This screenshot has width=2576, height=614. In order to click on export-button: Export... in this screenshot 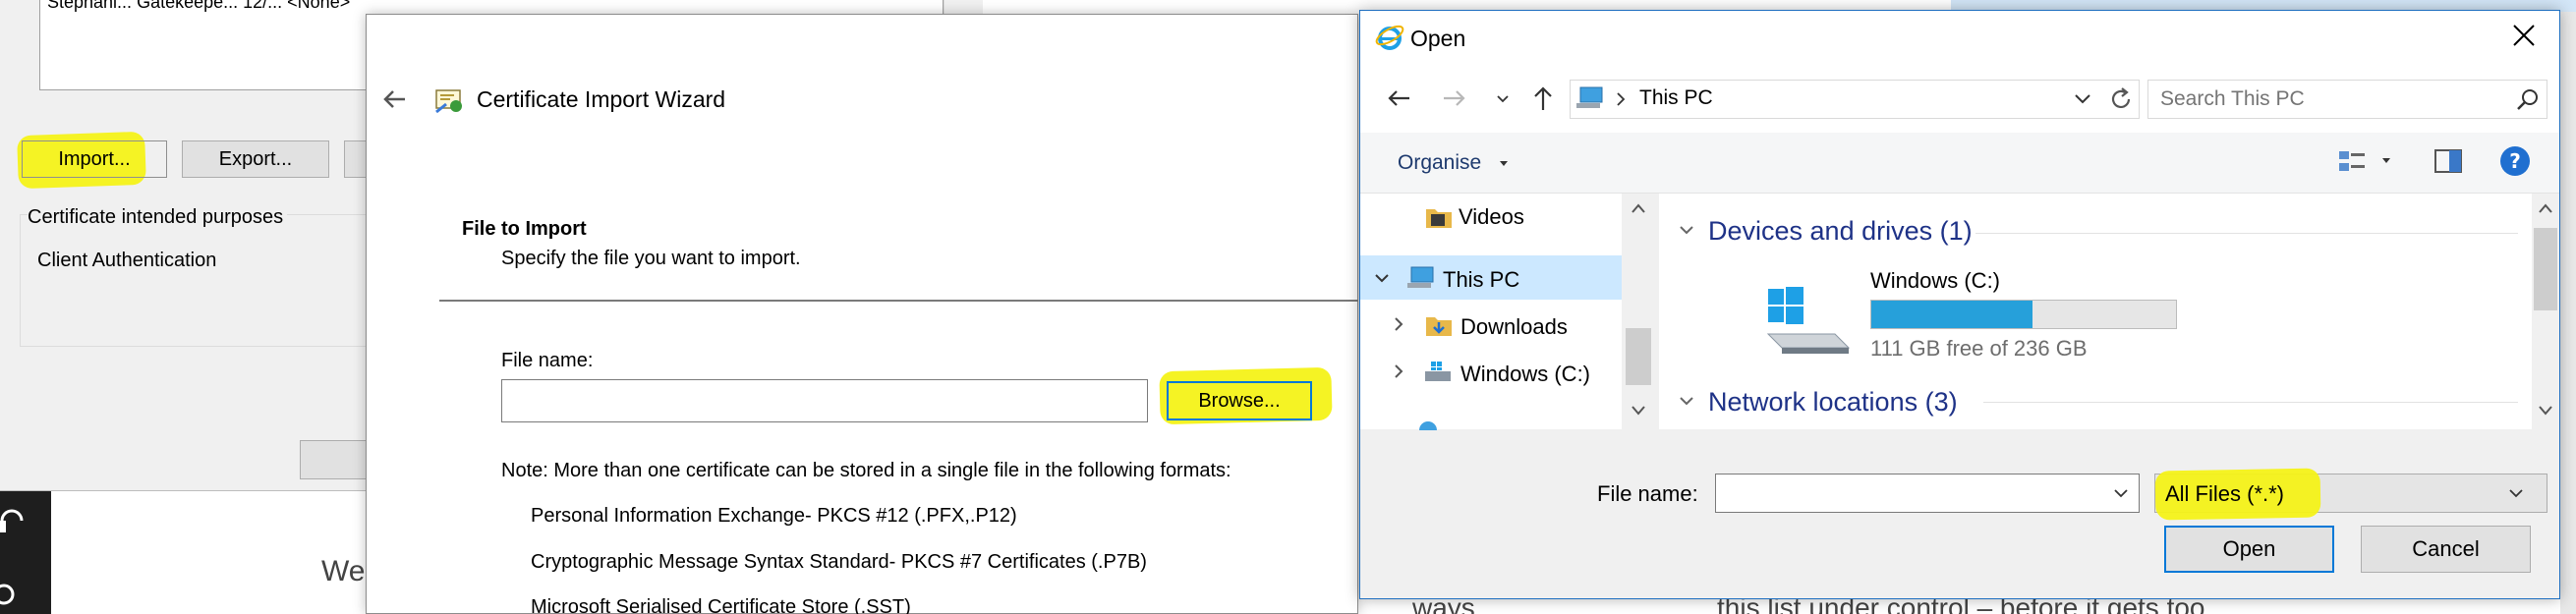, I will do `click(256, 159)`.